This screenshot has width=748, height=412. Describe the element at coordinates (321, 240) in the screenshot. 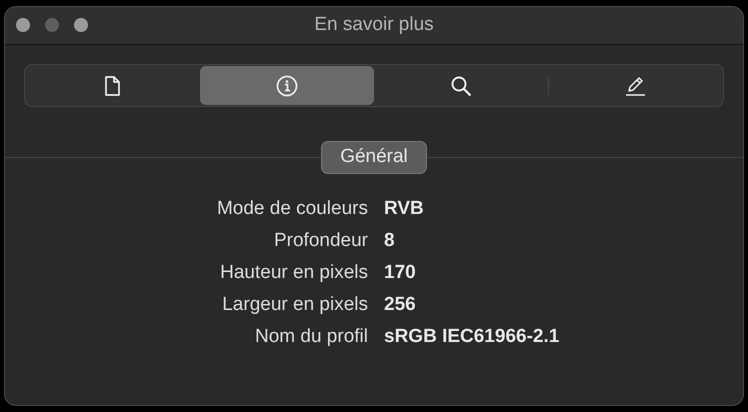

I see `property-label: Profondeur` at that location.